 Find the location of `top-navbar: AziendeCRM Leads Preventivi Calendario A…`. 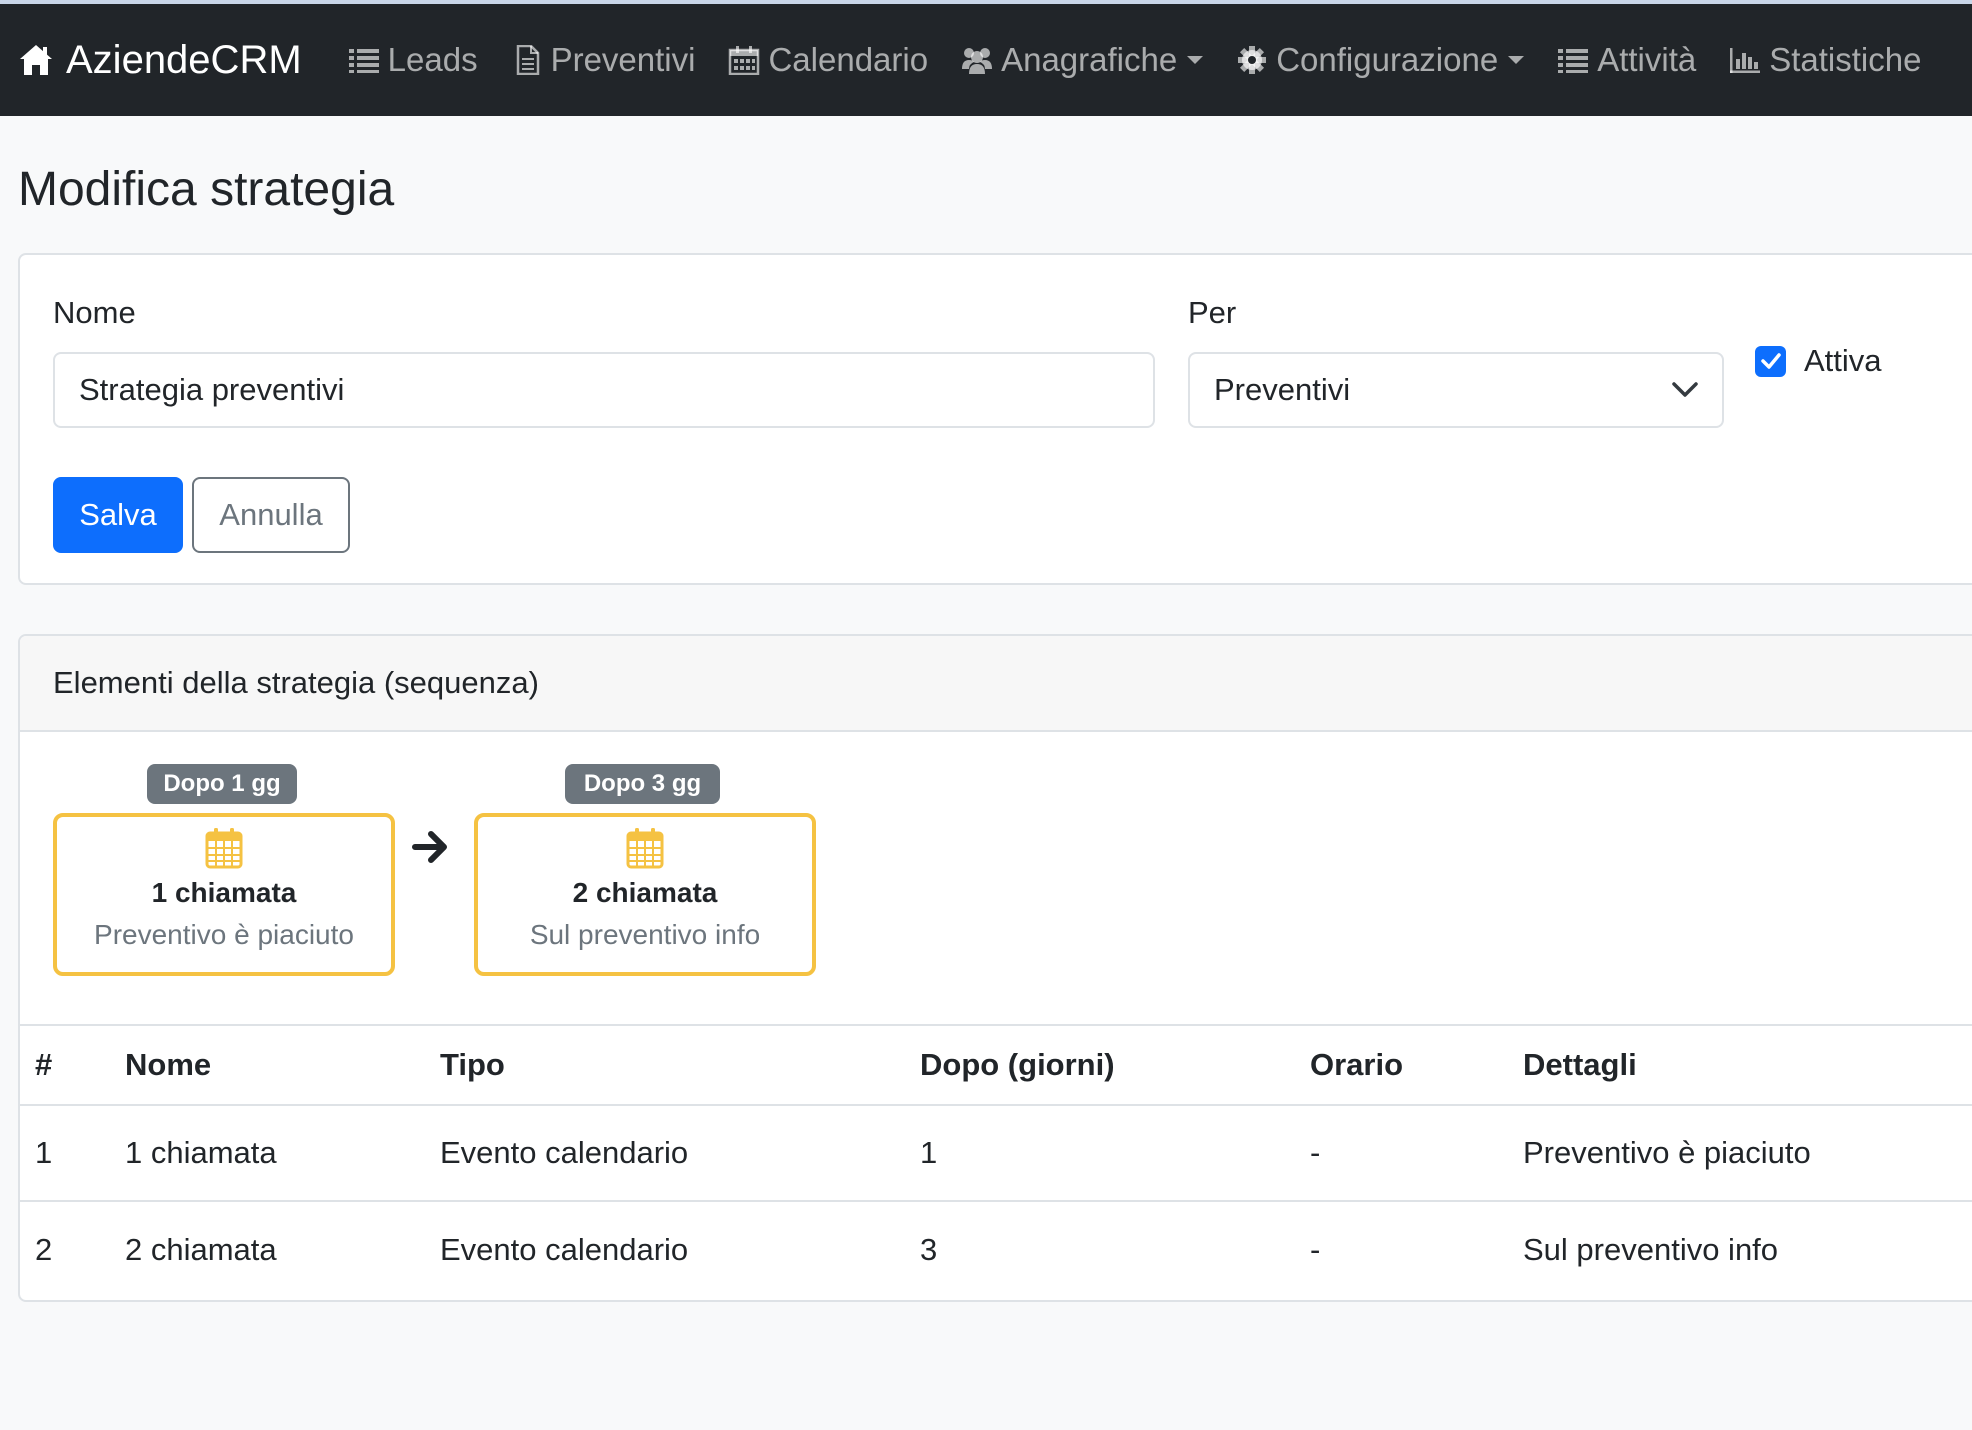

top-navbar: AziendeCRM Leads Preventivi Calendario A… is located at coordinates (986, 60).